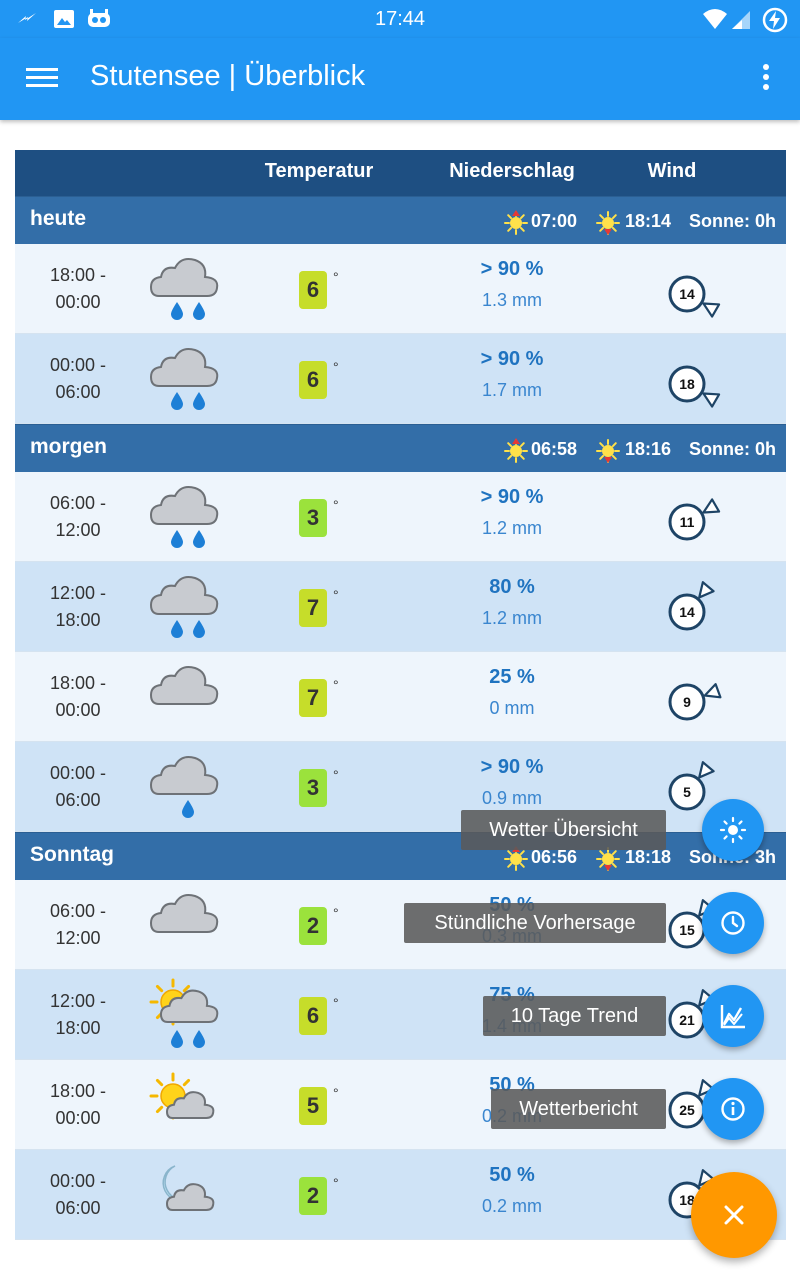 The width and height of the screenshot is (800, 1280). What do you see at coordinates (313, 290) in the screenshot?
I see `temperature-badge: 6` at bounding box center [313, 290].